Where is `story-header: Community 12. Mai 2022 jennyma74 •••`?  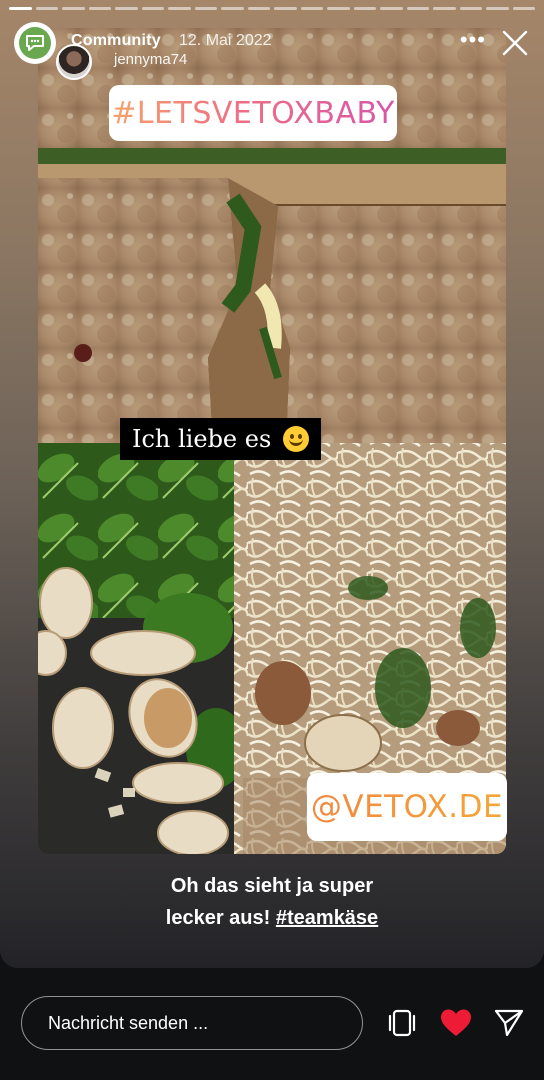 story-header: Community 12. Mai 2022 jennyma74 ••• is located at coordinates (272, 51).